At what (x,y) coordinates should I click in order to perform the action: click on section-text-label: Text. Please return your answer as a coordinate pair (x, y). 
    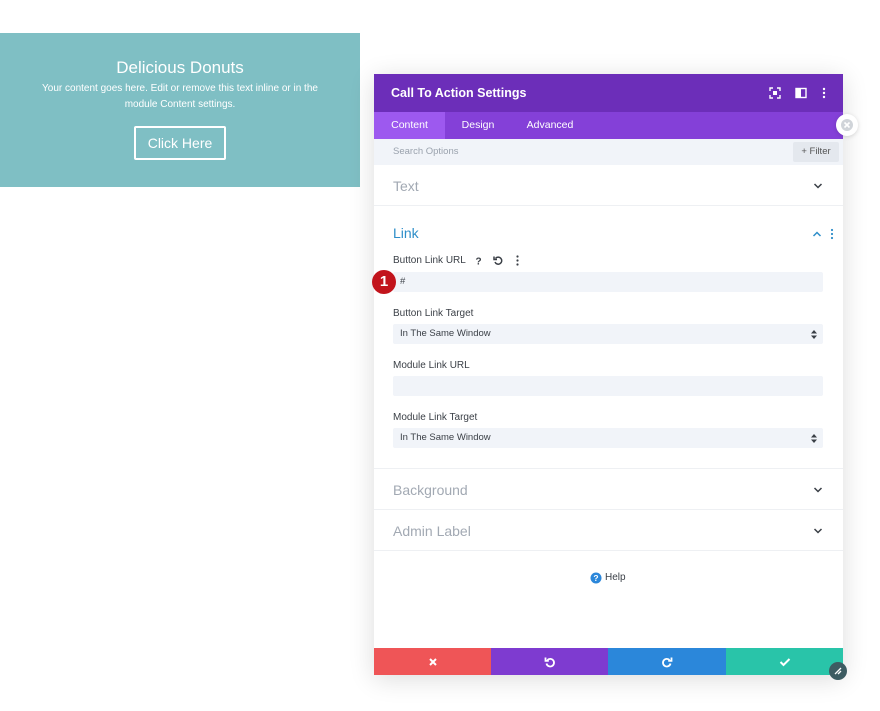
    Looking at the image, I should click on (406, 186).